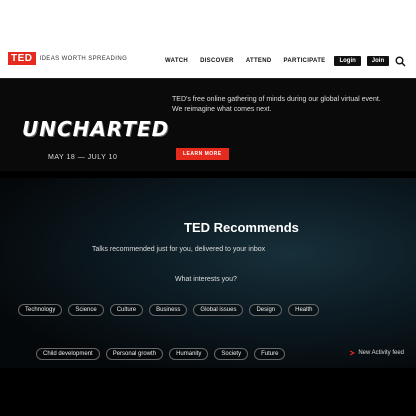 Image resolution: width=416 pixels, height=416 pixels. What do you see at coordinates (86, 310) in the screenshot?
I see `topic-chip: Science` at bounding box center [86, 310].